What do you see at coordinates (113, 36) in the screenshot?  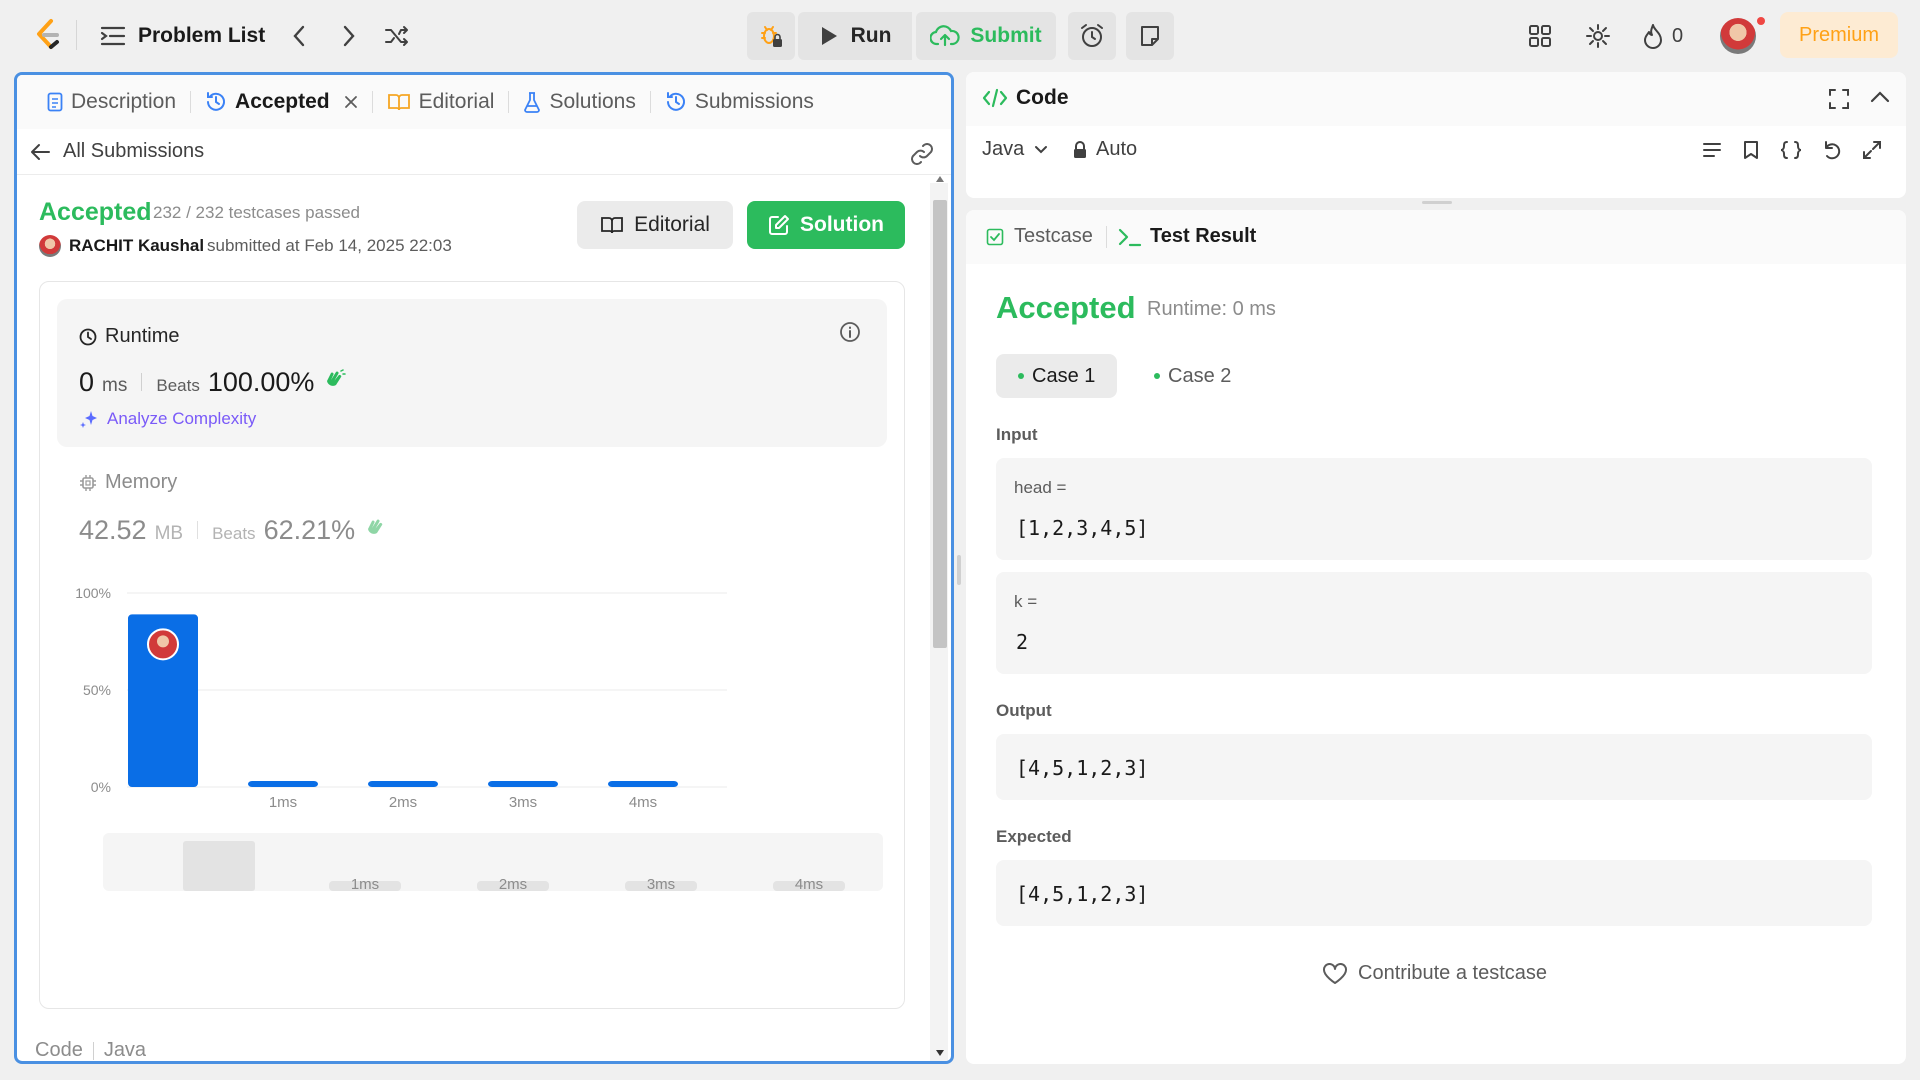 I see `list-icon` at bounding box center [113, 36].